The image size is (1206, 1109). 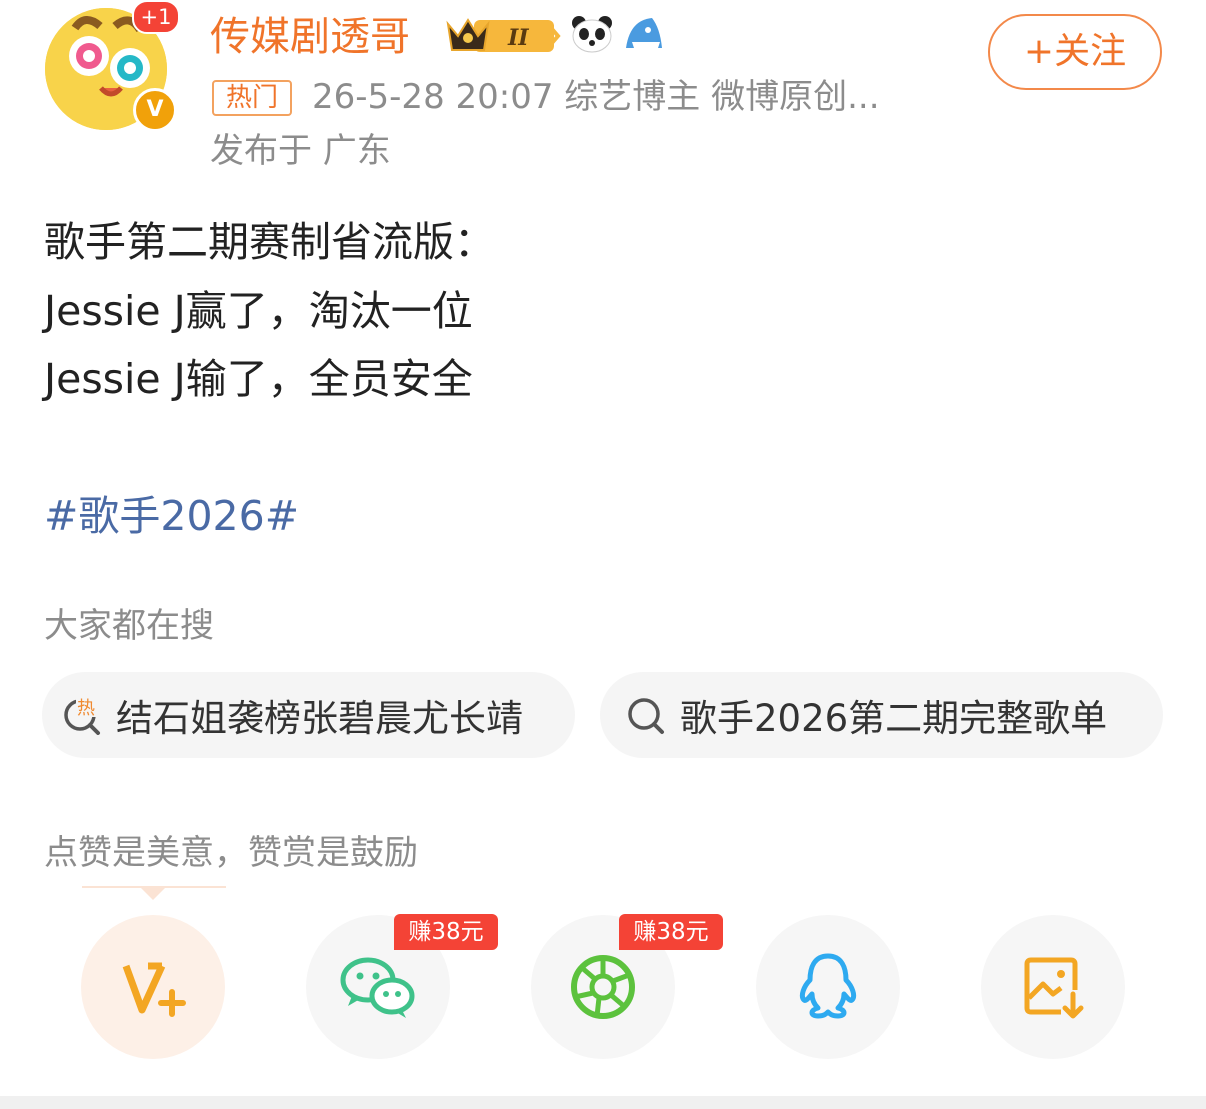 What do you see at coordinates (319, 718) in the screenshot?
I see `trending-search-text: 结石姐袭榜张碧晨尤长靖` at bounding box center [319, 718].